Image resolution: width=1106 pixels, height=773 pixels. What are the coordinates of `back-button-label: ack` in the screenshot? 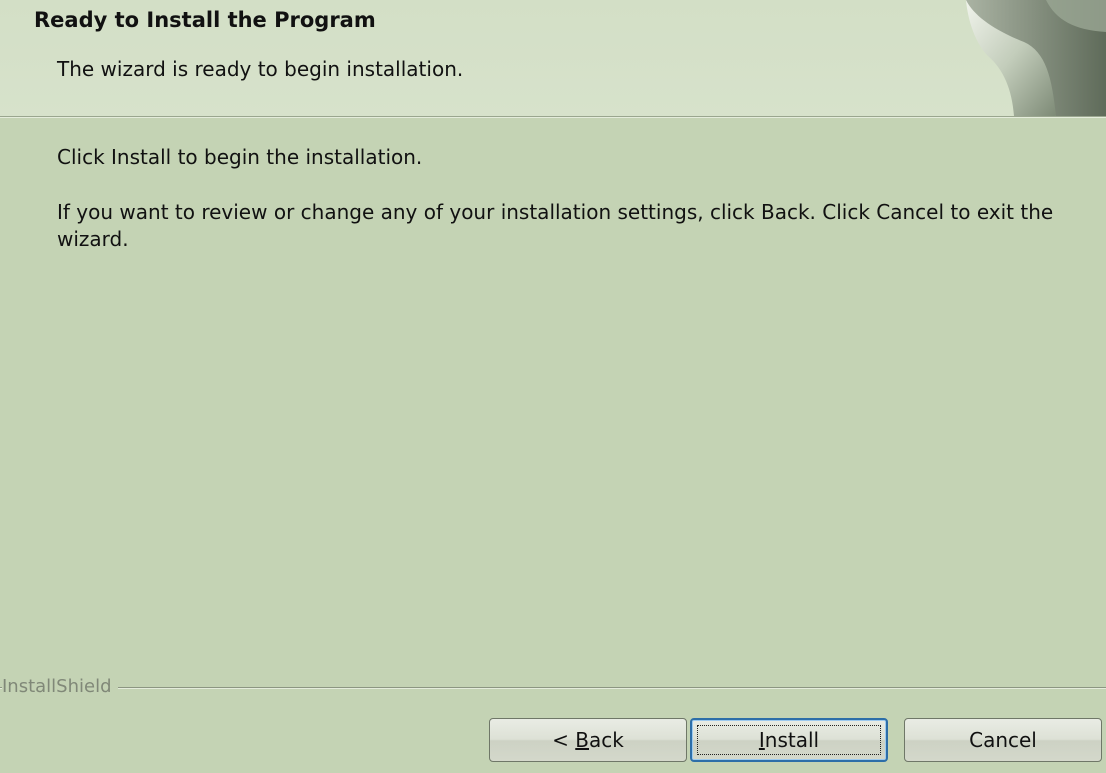 It's located at (606, 740).